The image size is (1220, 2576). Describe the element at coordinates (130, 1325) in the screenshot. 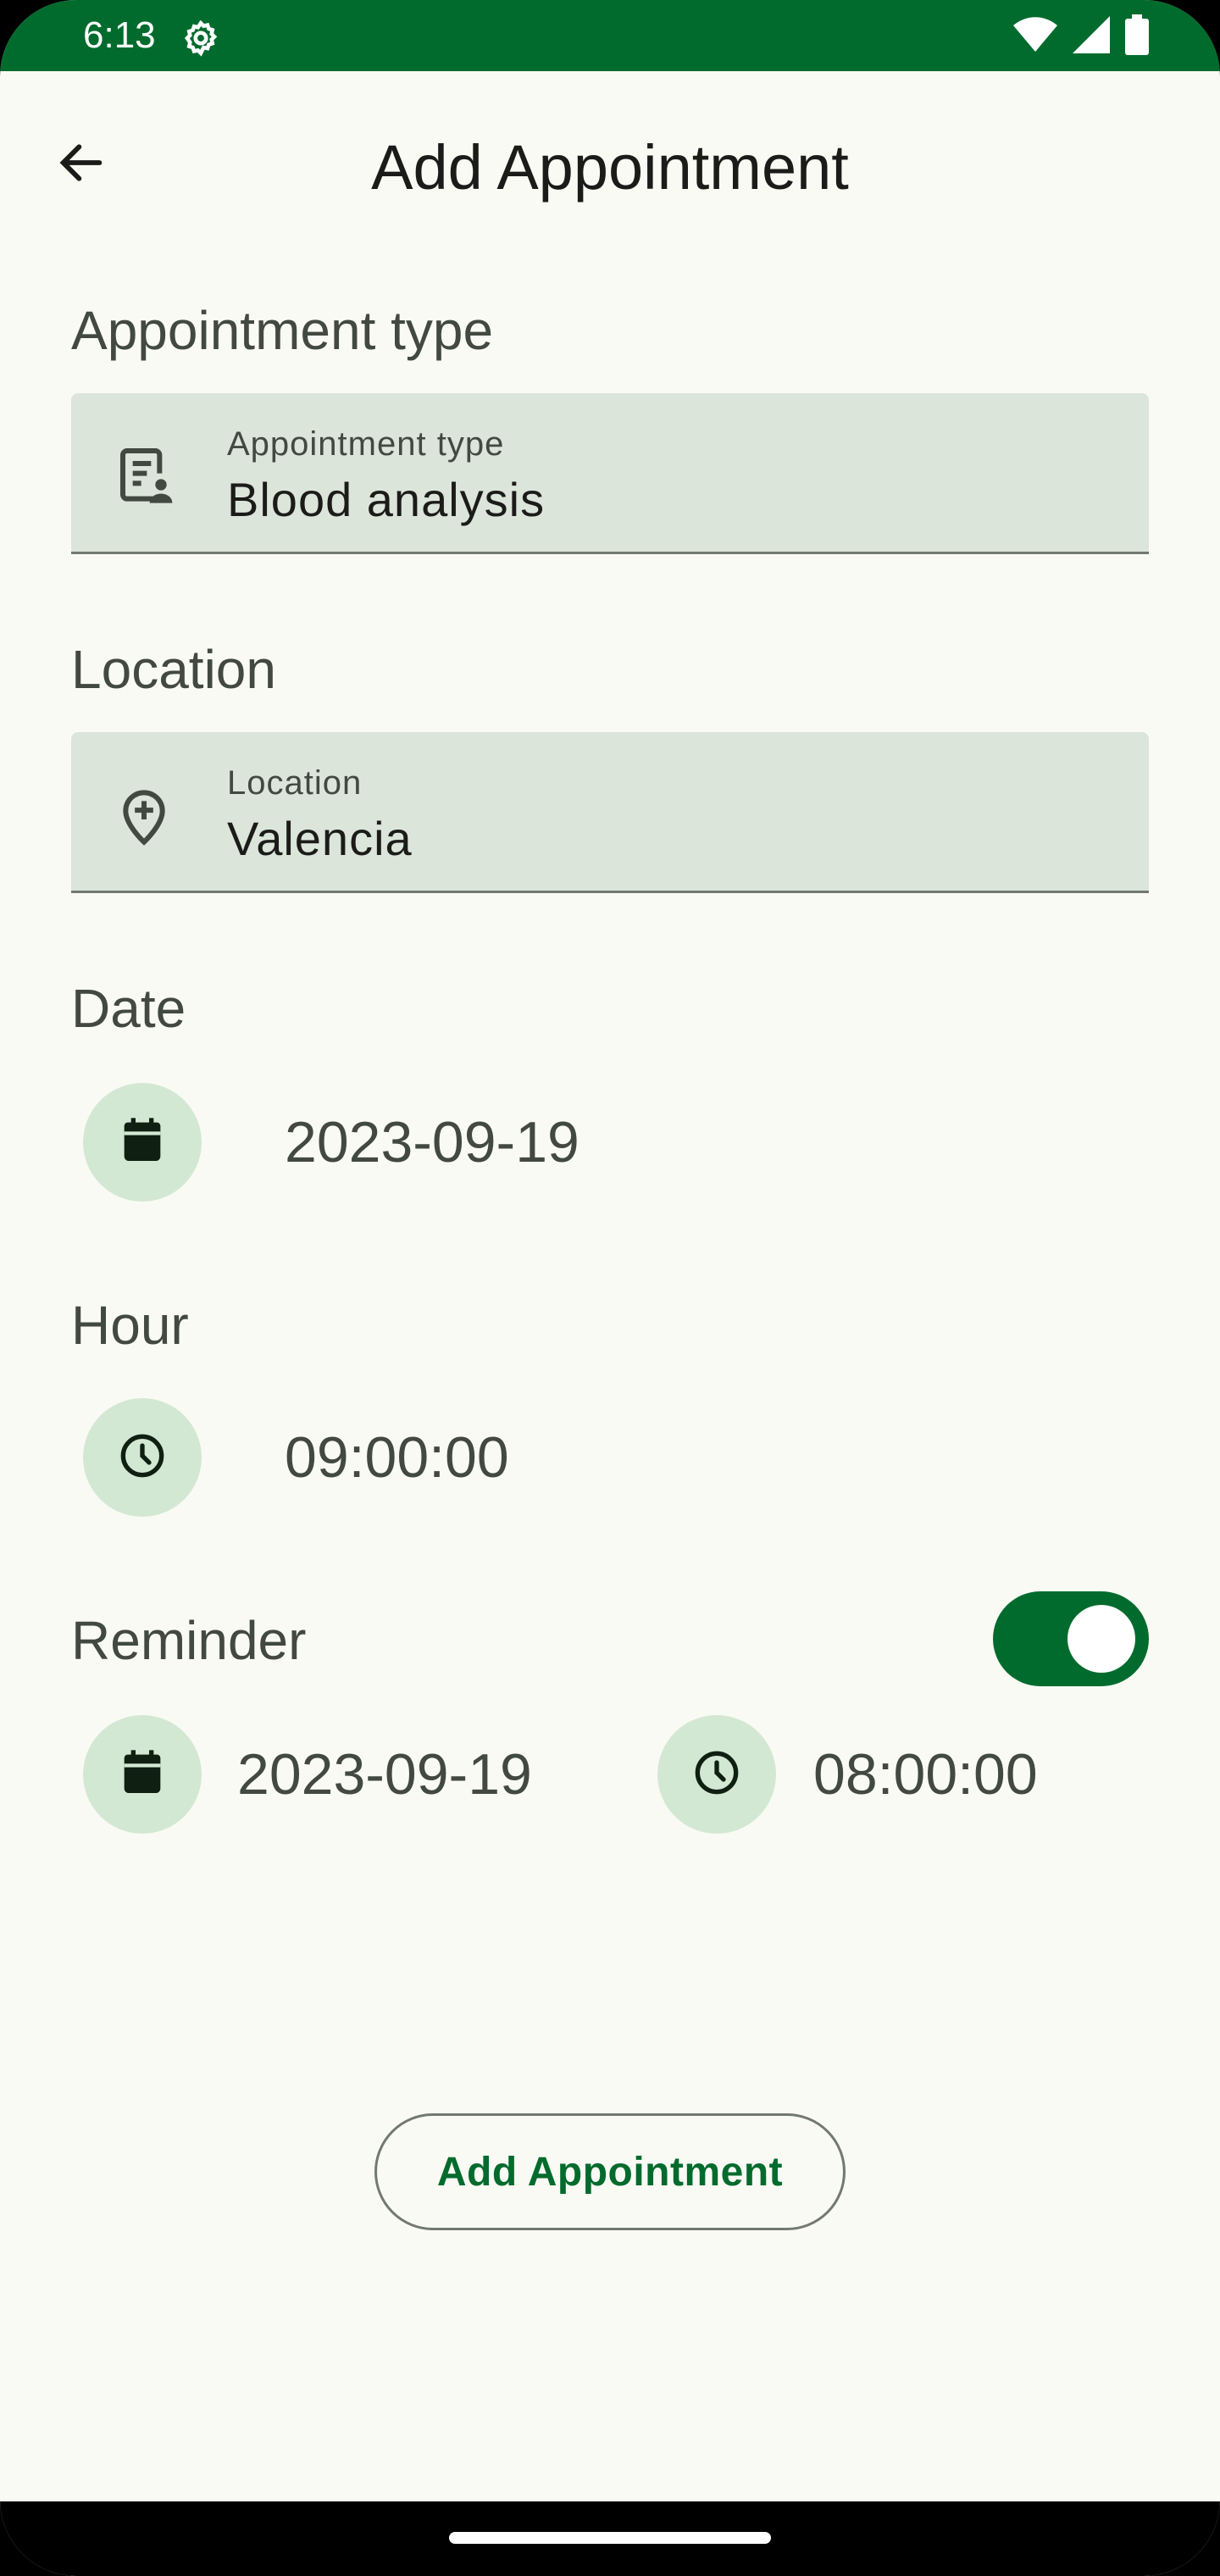

I see `hour-section-label: Hour` at that location.